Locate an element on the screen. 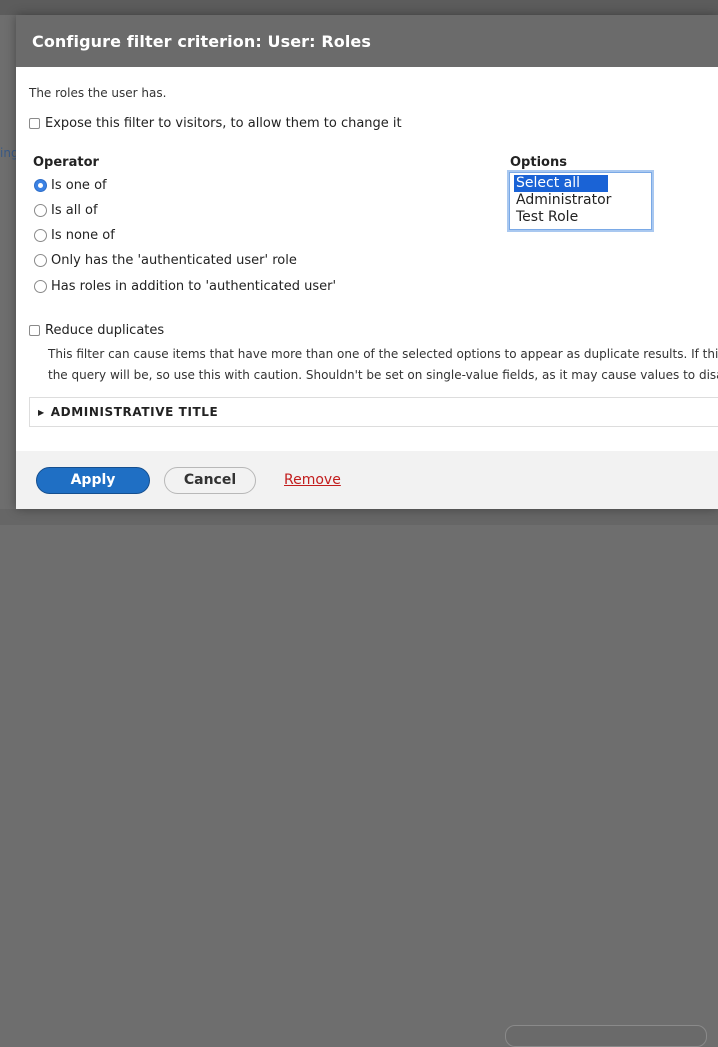  radio-is-none-of is located at coordinates (40, 235).